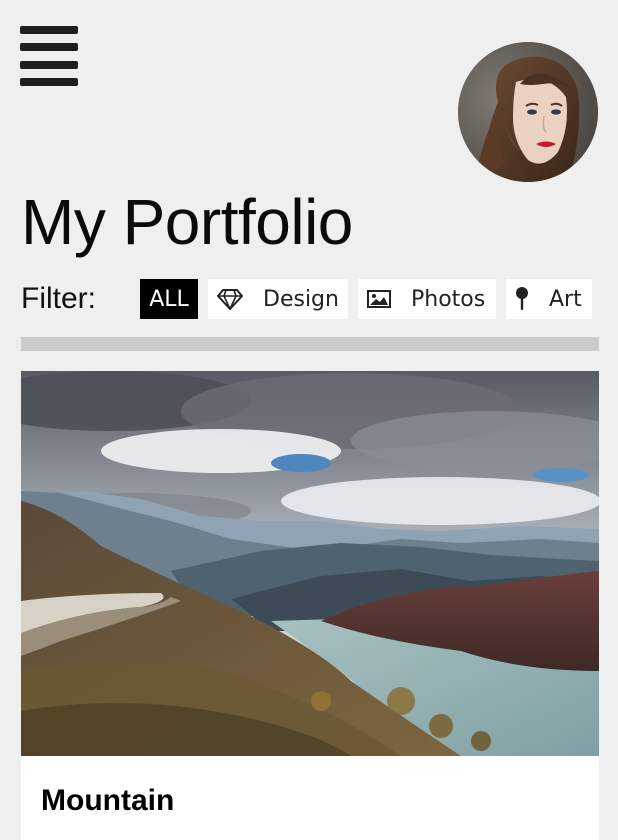  I want to click on filter-design-label: Design, so click(301, 299).